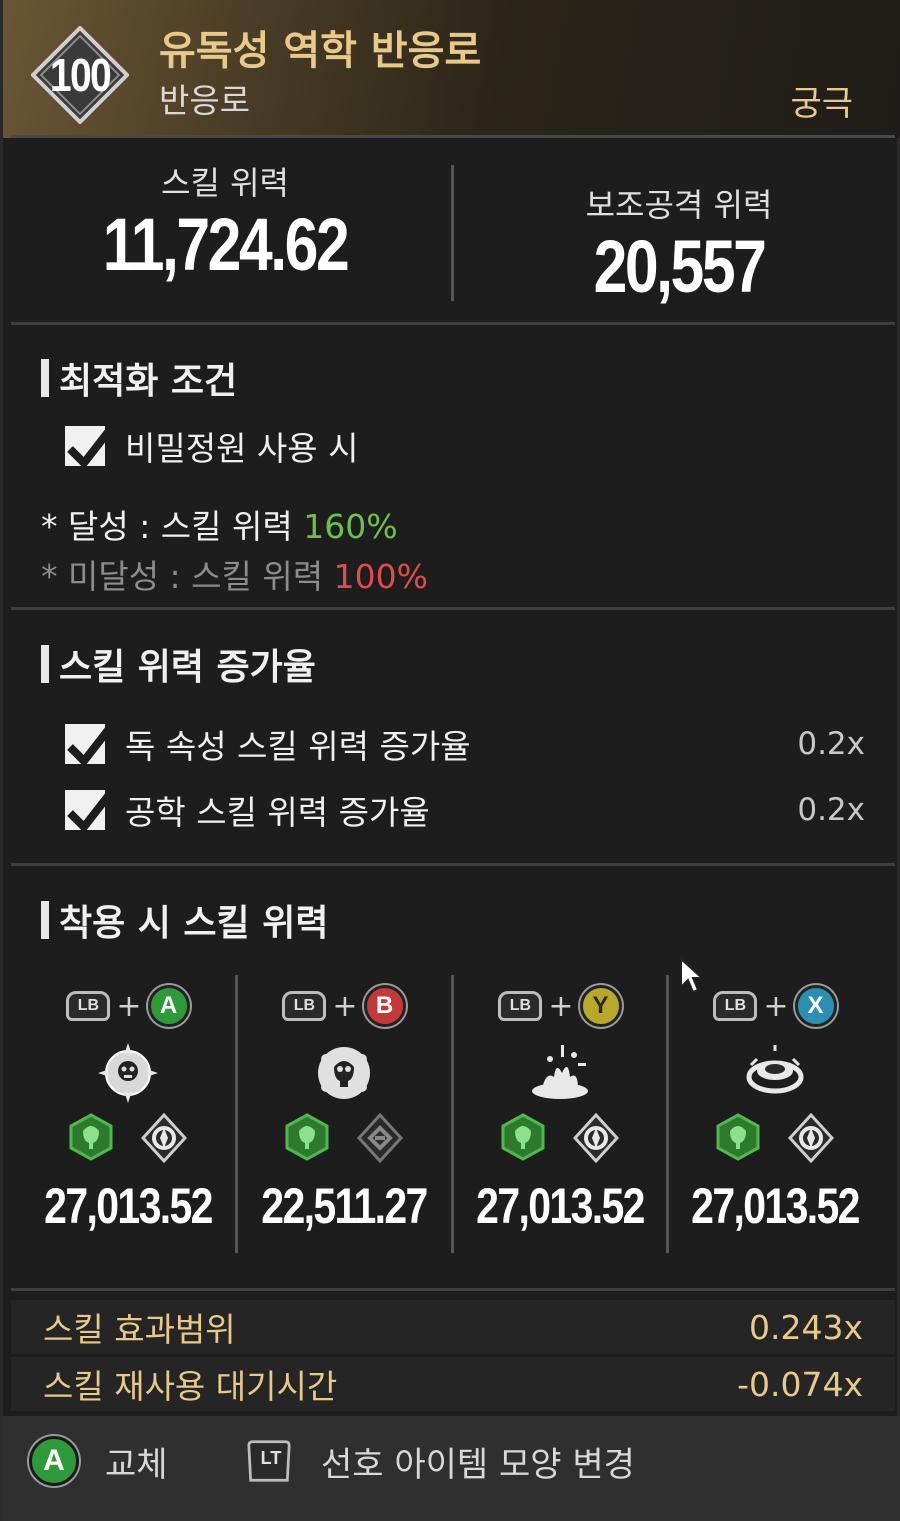 Image resolution: width=900 pixels, height=1521 pixels. I want to click on x-button-icon: X, so click(815, 1006).